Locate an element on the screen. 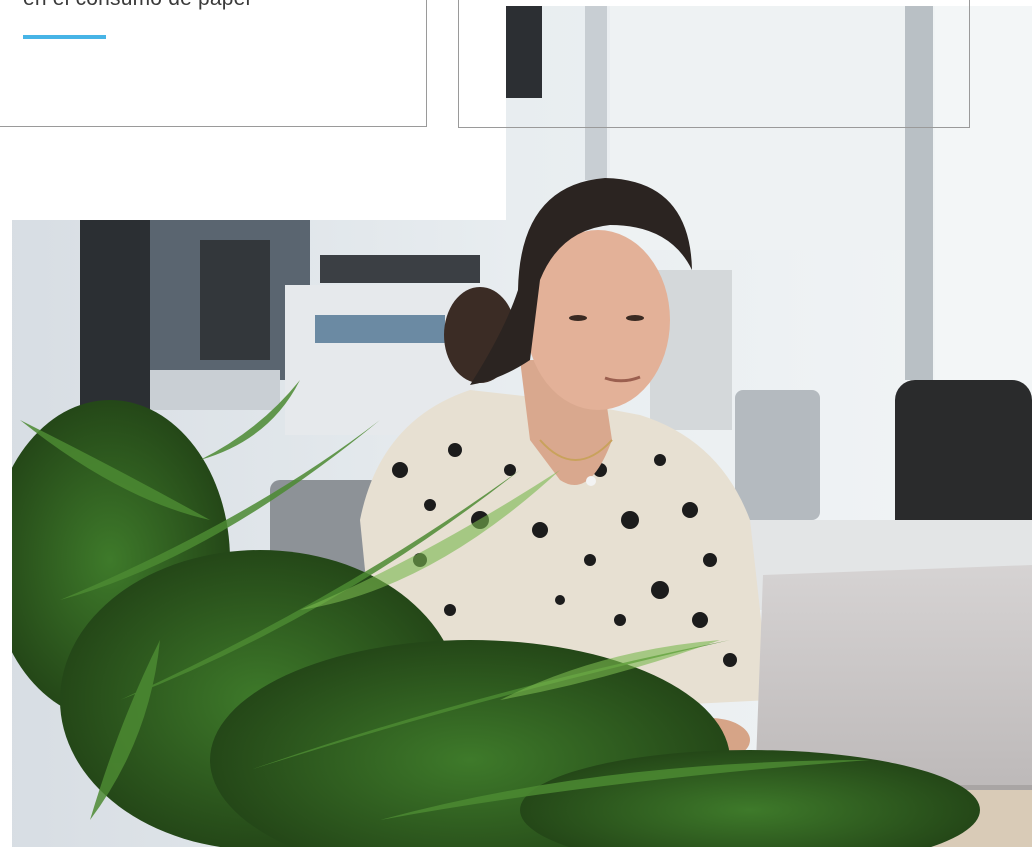  card-text: en el consumo de paper is located at coordinates (138, 5).